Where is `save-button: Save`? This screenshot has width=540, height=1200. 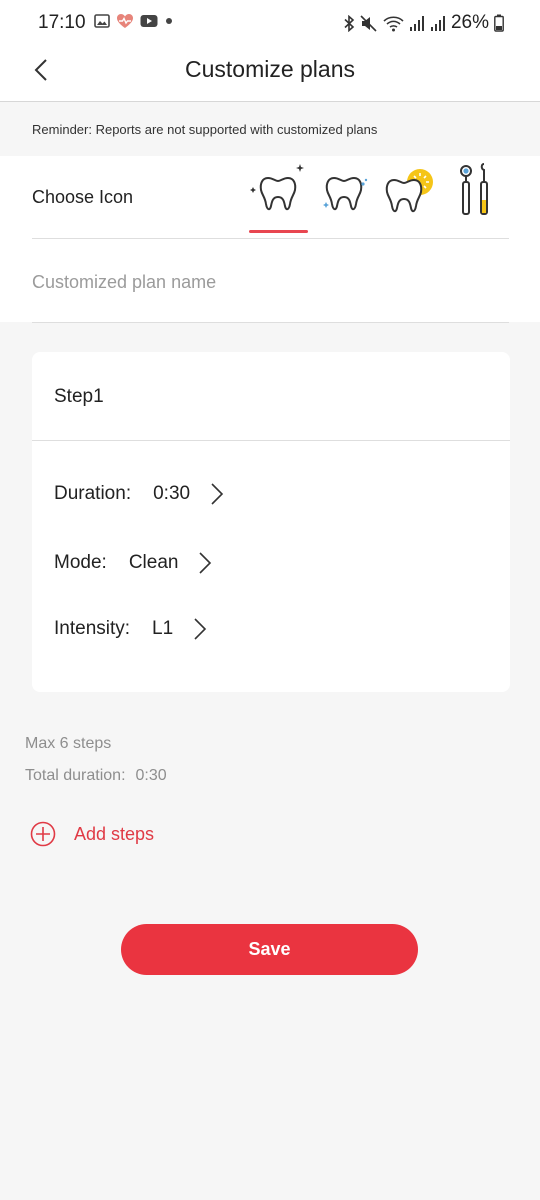 save-button: Save is located at coordinates (269, 949).